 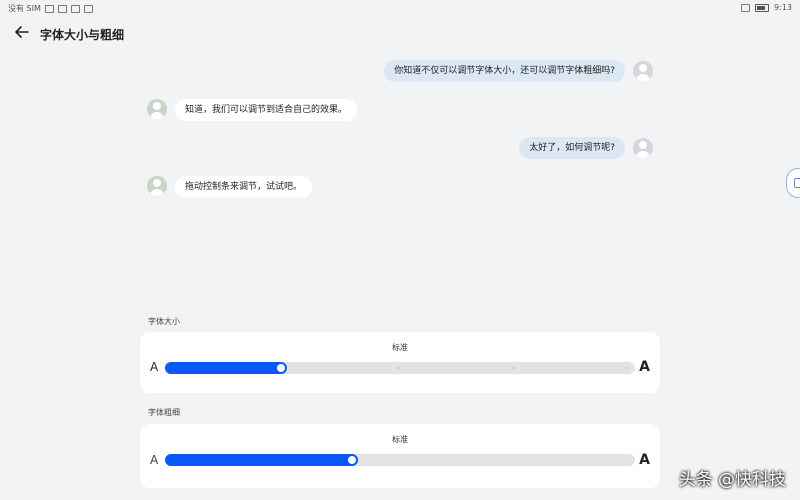 What do you see at coordinates (154, 460) in the screenshot?
I see `font-weight-thin-glyph: A` at bounding box center [154, 460].